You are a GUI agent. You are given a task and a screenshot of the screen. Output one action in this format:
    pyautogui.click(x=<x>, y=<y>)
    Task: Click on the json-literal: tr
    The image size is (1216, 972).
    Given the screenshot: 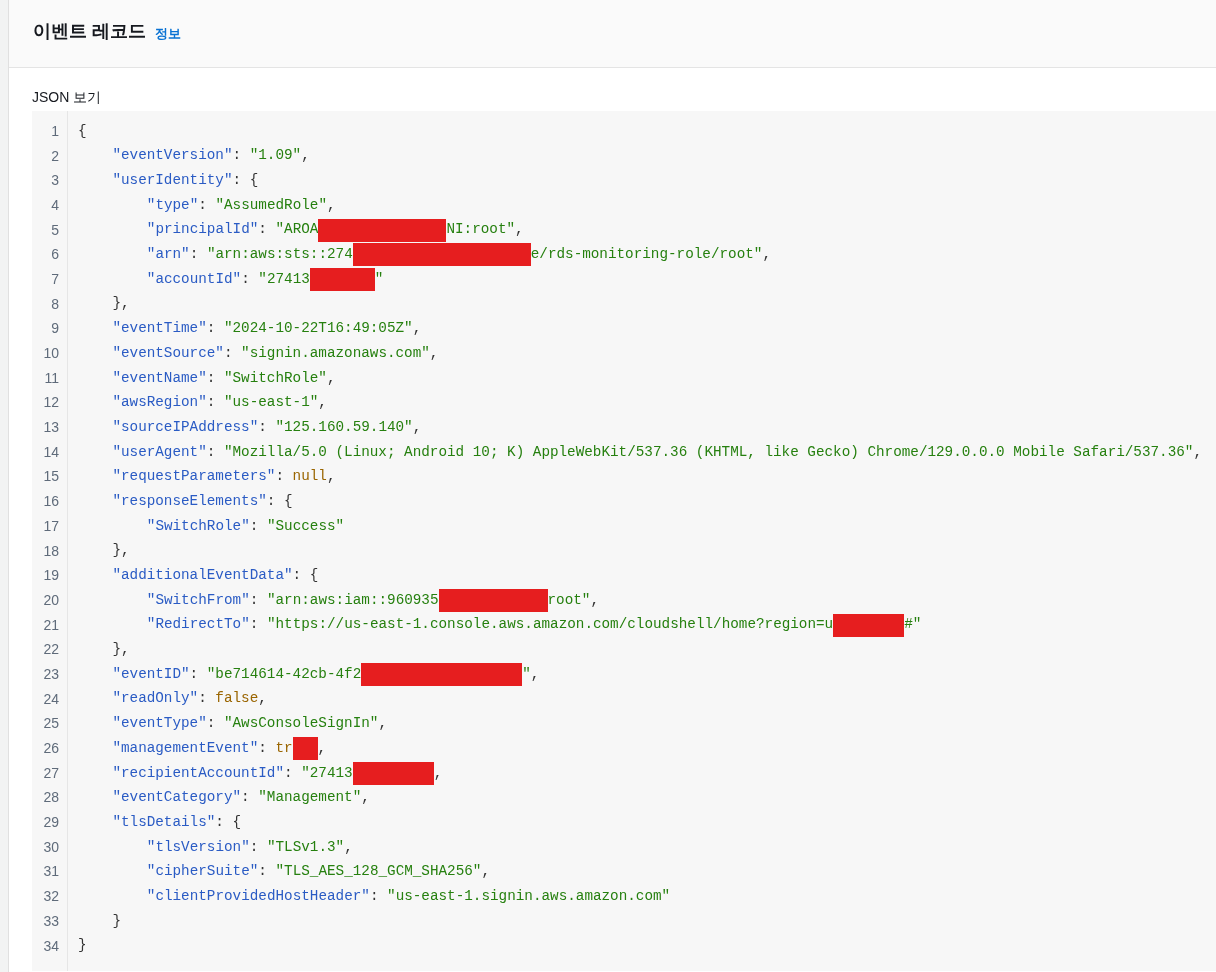 What is the action you would take?
    pyautogui.click(x=284, y=748)
    